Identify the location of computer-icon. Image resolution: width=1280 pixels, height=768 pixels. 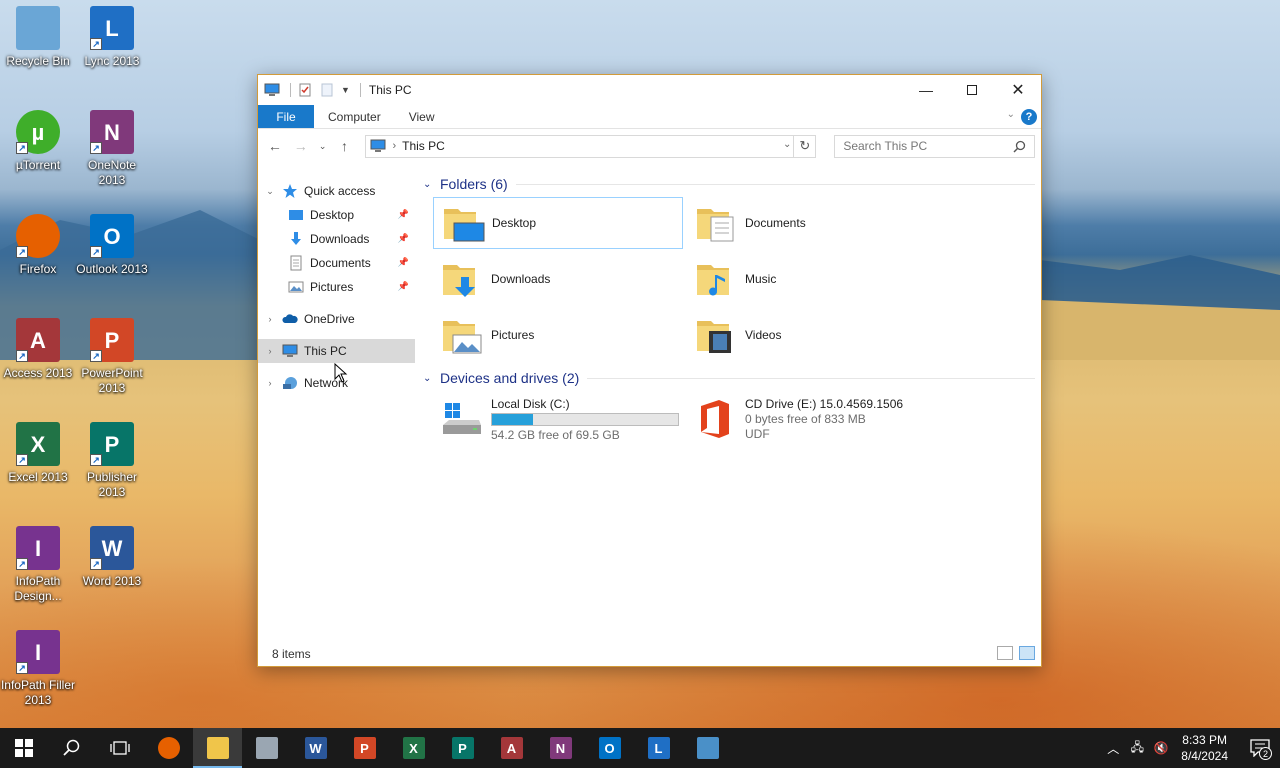
(272, 89).